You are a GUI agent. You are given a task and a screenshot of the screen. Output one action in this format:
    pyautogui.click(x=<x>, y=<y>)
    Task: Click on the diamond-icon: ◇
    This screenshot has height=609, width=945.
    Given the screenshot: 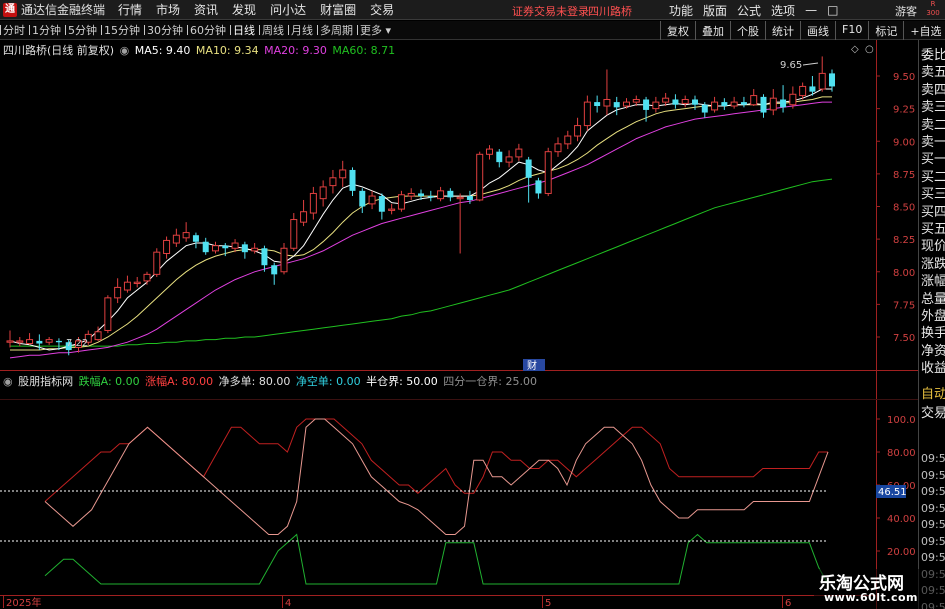 What is the action you would take?
    pyautogui.click(x=855, y=49)
    